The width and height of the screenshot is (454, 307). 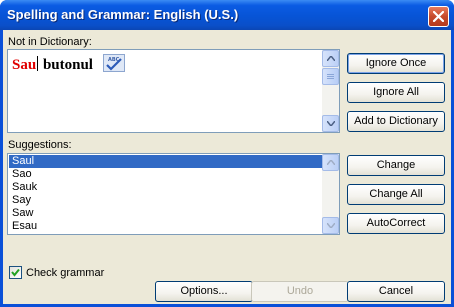 What do you see at coordinates (165, 161) in the screenshot?
I see `suggestion-item: Saul` at bounding box center [165, 161].